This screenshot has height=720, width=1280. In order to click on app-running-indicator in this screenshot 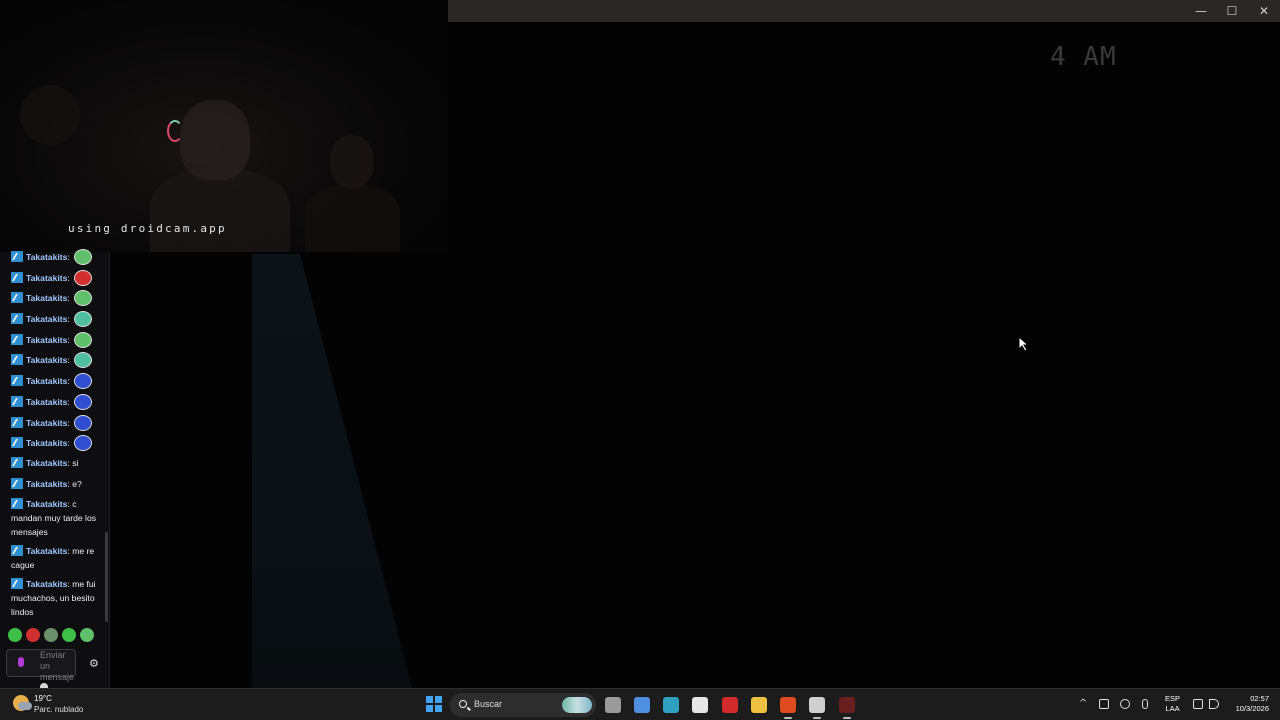, I will do `click(847, 718)`.